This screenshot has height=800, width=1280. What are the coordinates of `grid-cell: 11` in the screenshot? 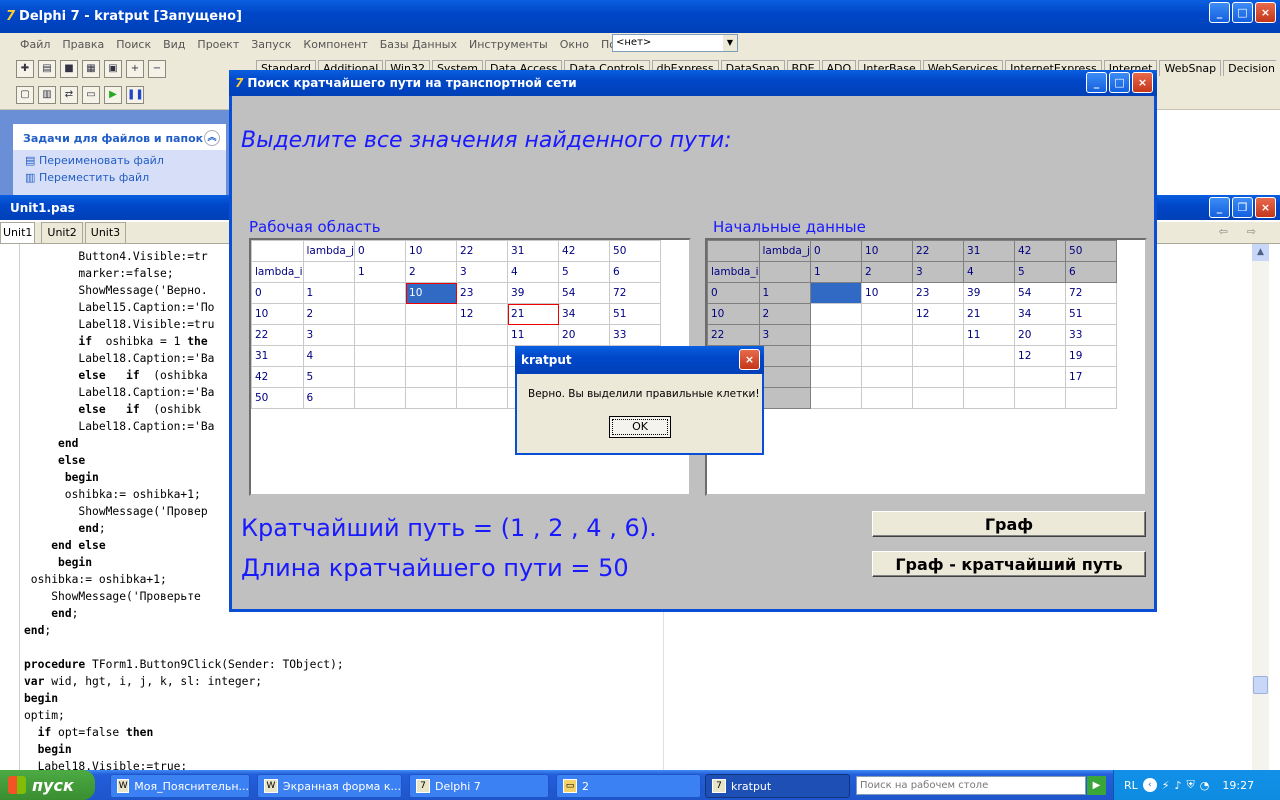 It's located at (533, 335).